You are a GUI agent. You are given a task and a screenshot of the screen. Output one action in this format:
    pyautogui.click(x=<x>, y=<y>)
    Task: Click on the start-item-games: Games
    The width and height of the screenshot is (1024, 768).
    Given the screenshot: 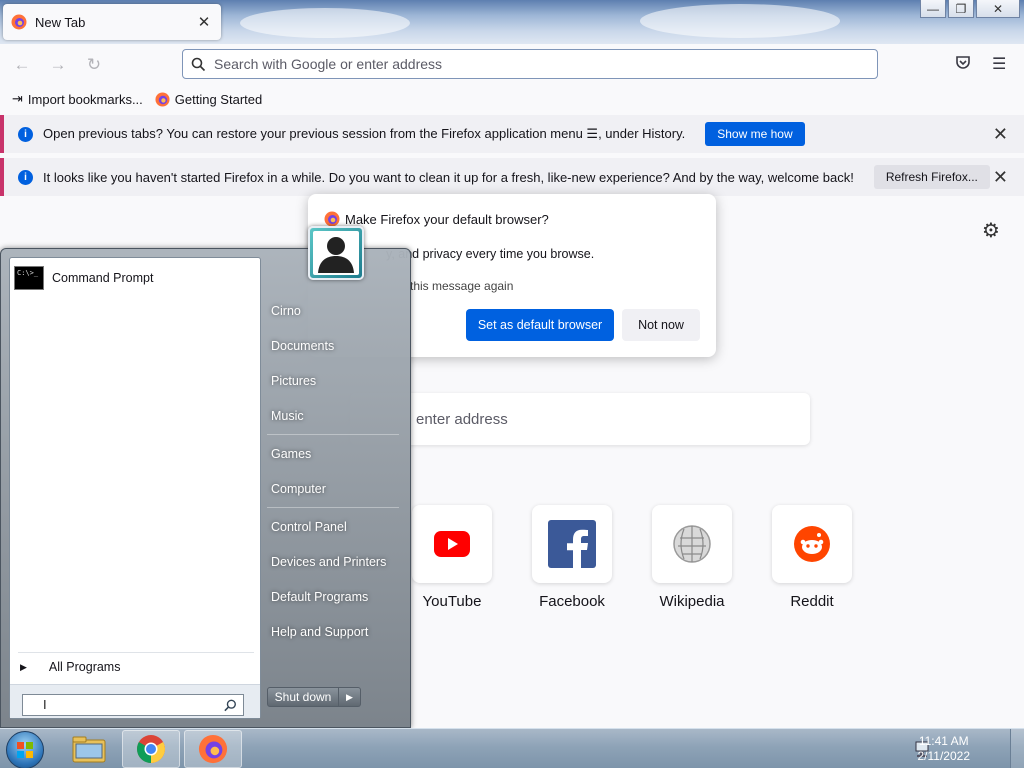 What is the action you would take?
    pyautogui.click(x=291, y=454)
    